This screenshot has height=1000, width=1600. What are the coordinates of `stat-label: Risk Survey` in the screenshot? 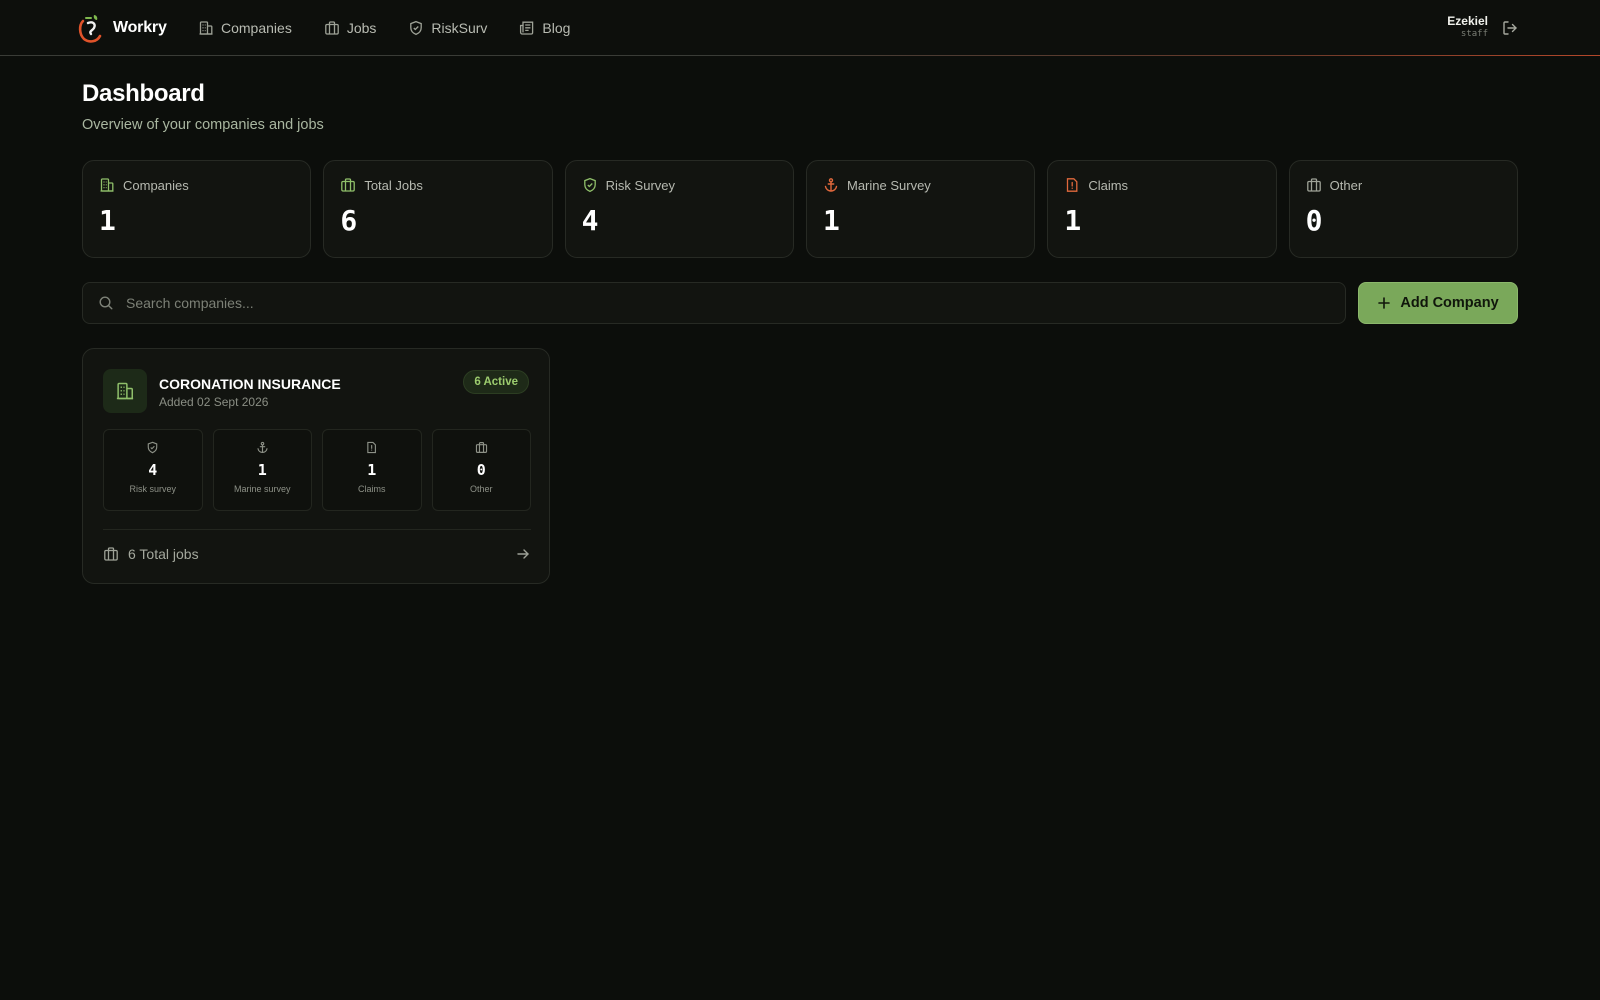 It's located at (640, 185).